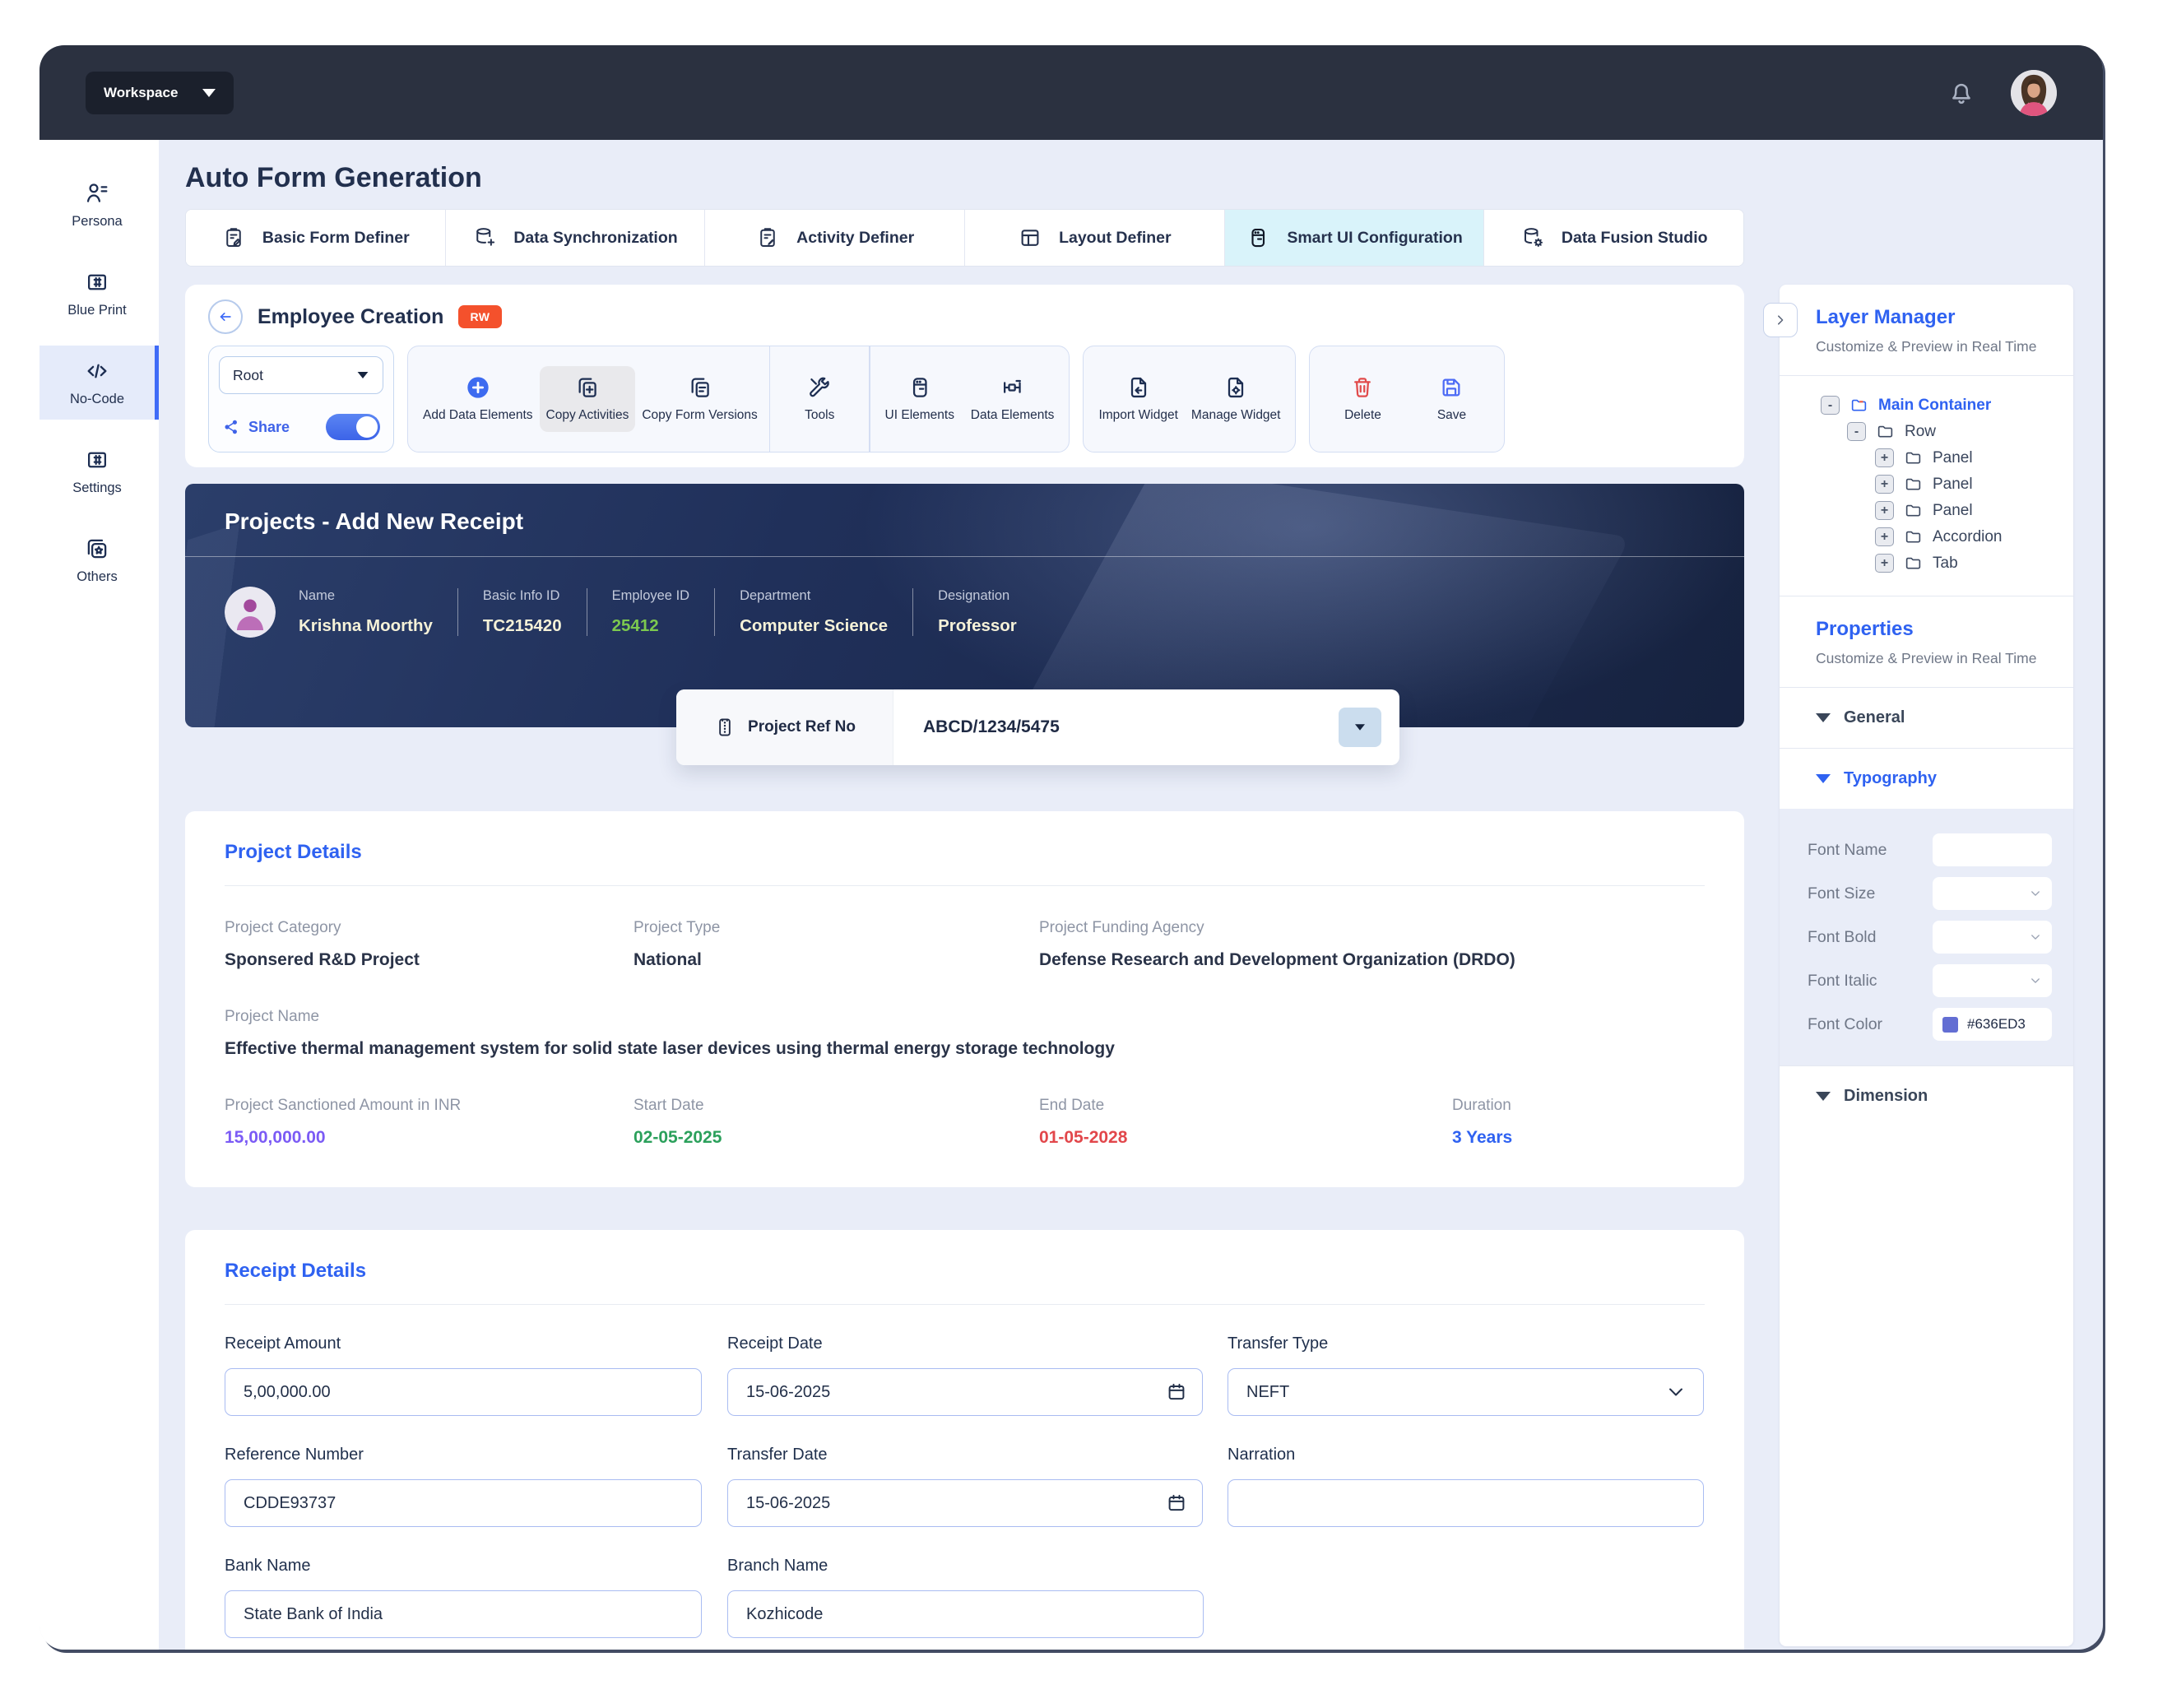 Image resolution: width=2172 pixels, height=1708 pixels. What do you see at coordinates (1930, 894) in the screenshot?
I see `font-size-row: Font Size` at bounding box center [1930, 894].